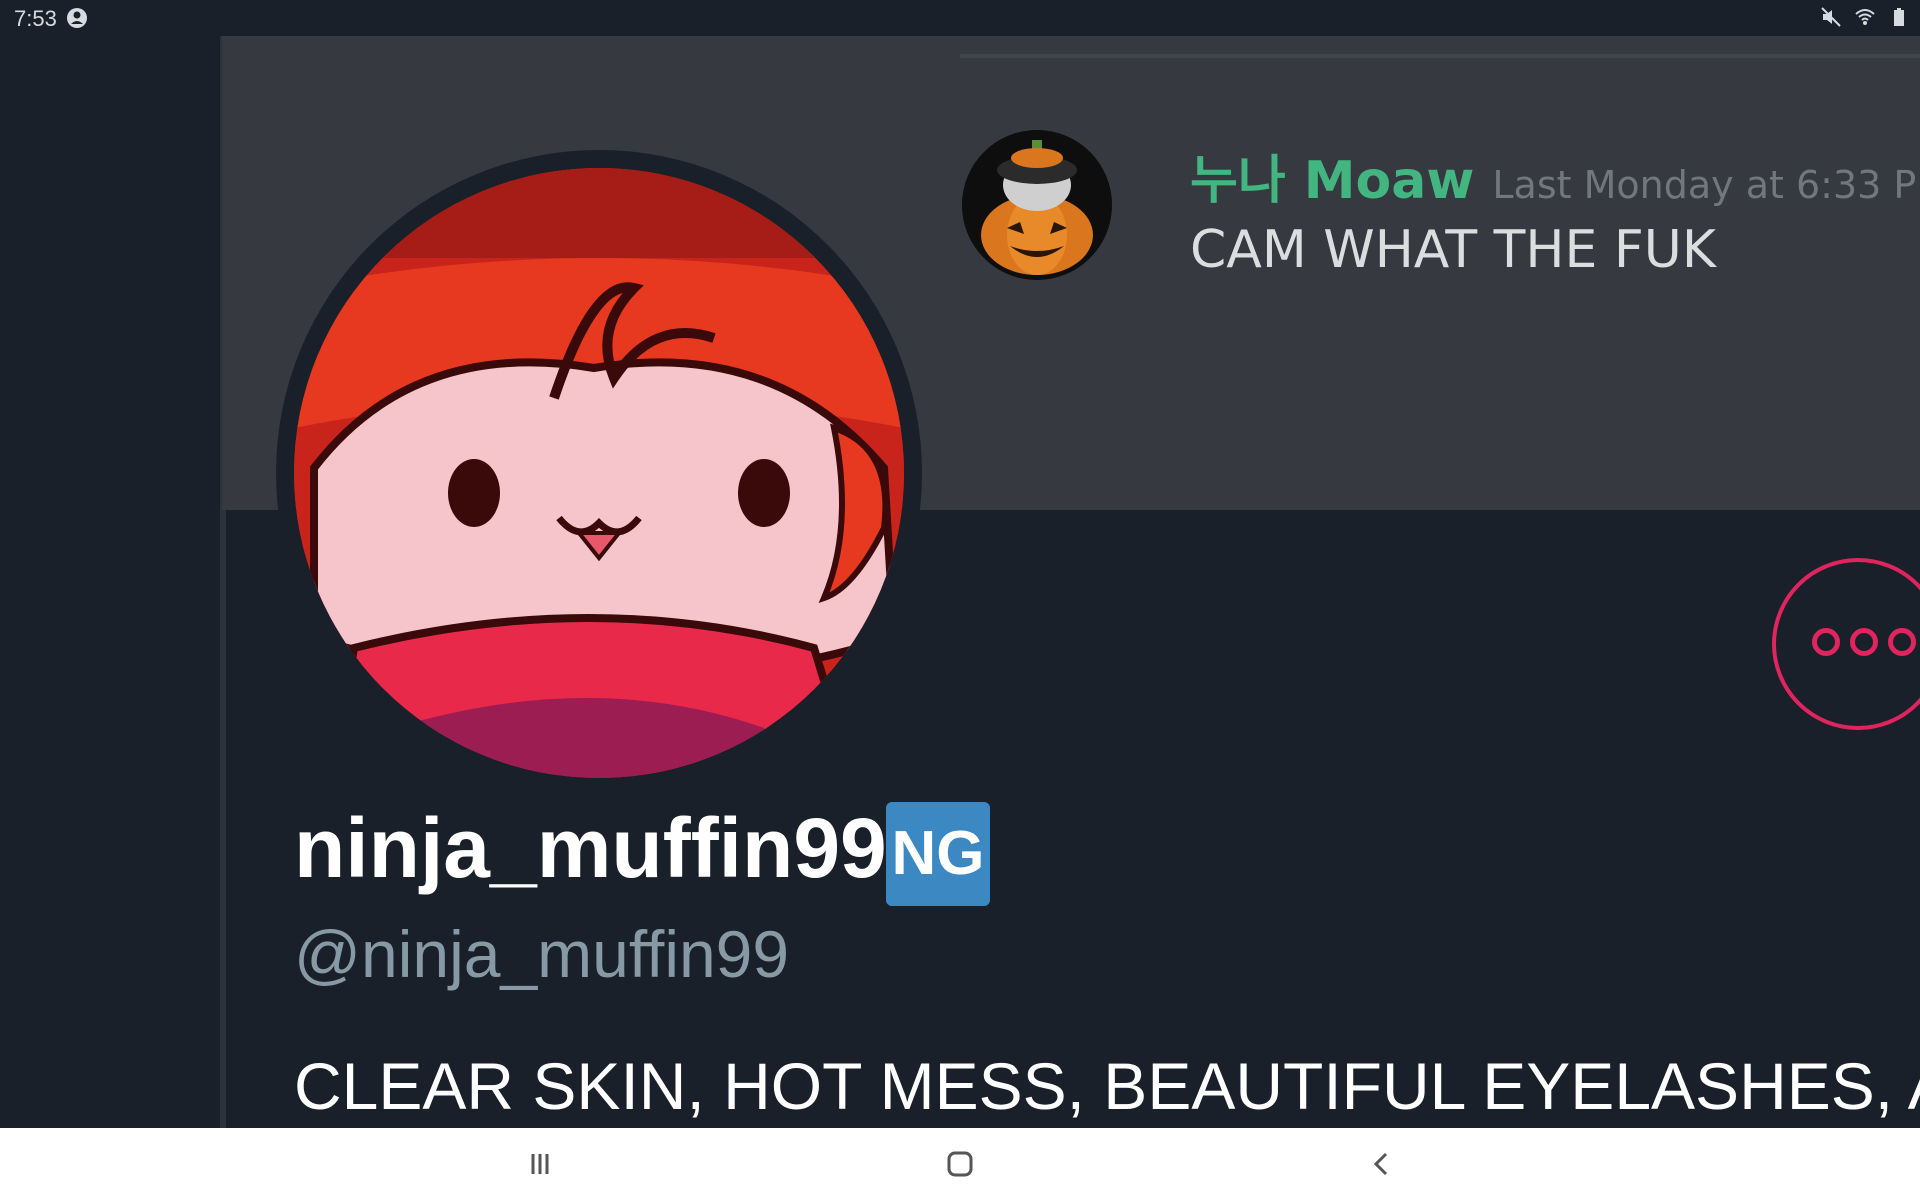 The height and width of the screenshot is (1200, 1920). I want to click on pumpkin-avatar-icon, so click(1037, 205).